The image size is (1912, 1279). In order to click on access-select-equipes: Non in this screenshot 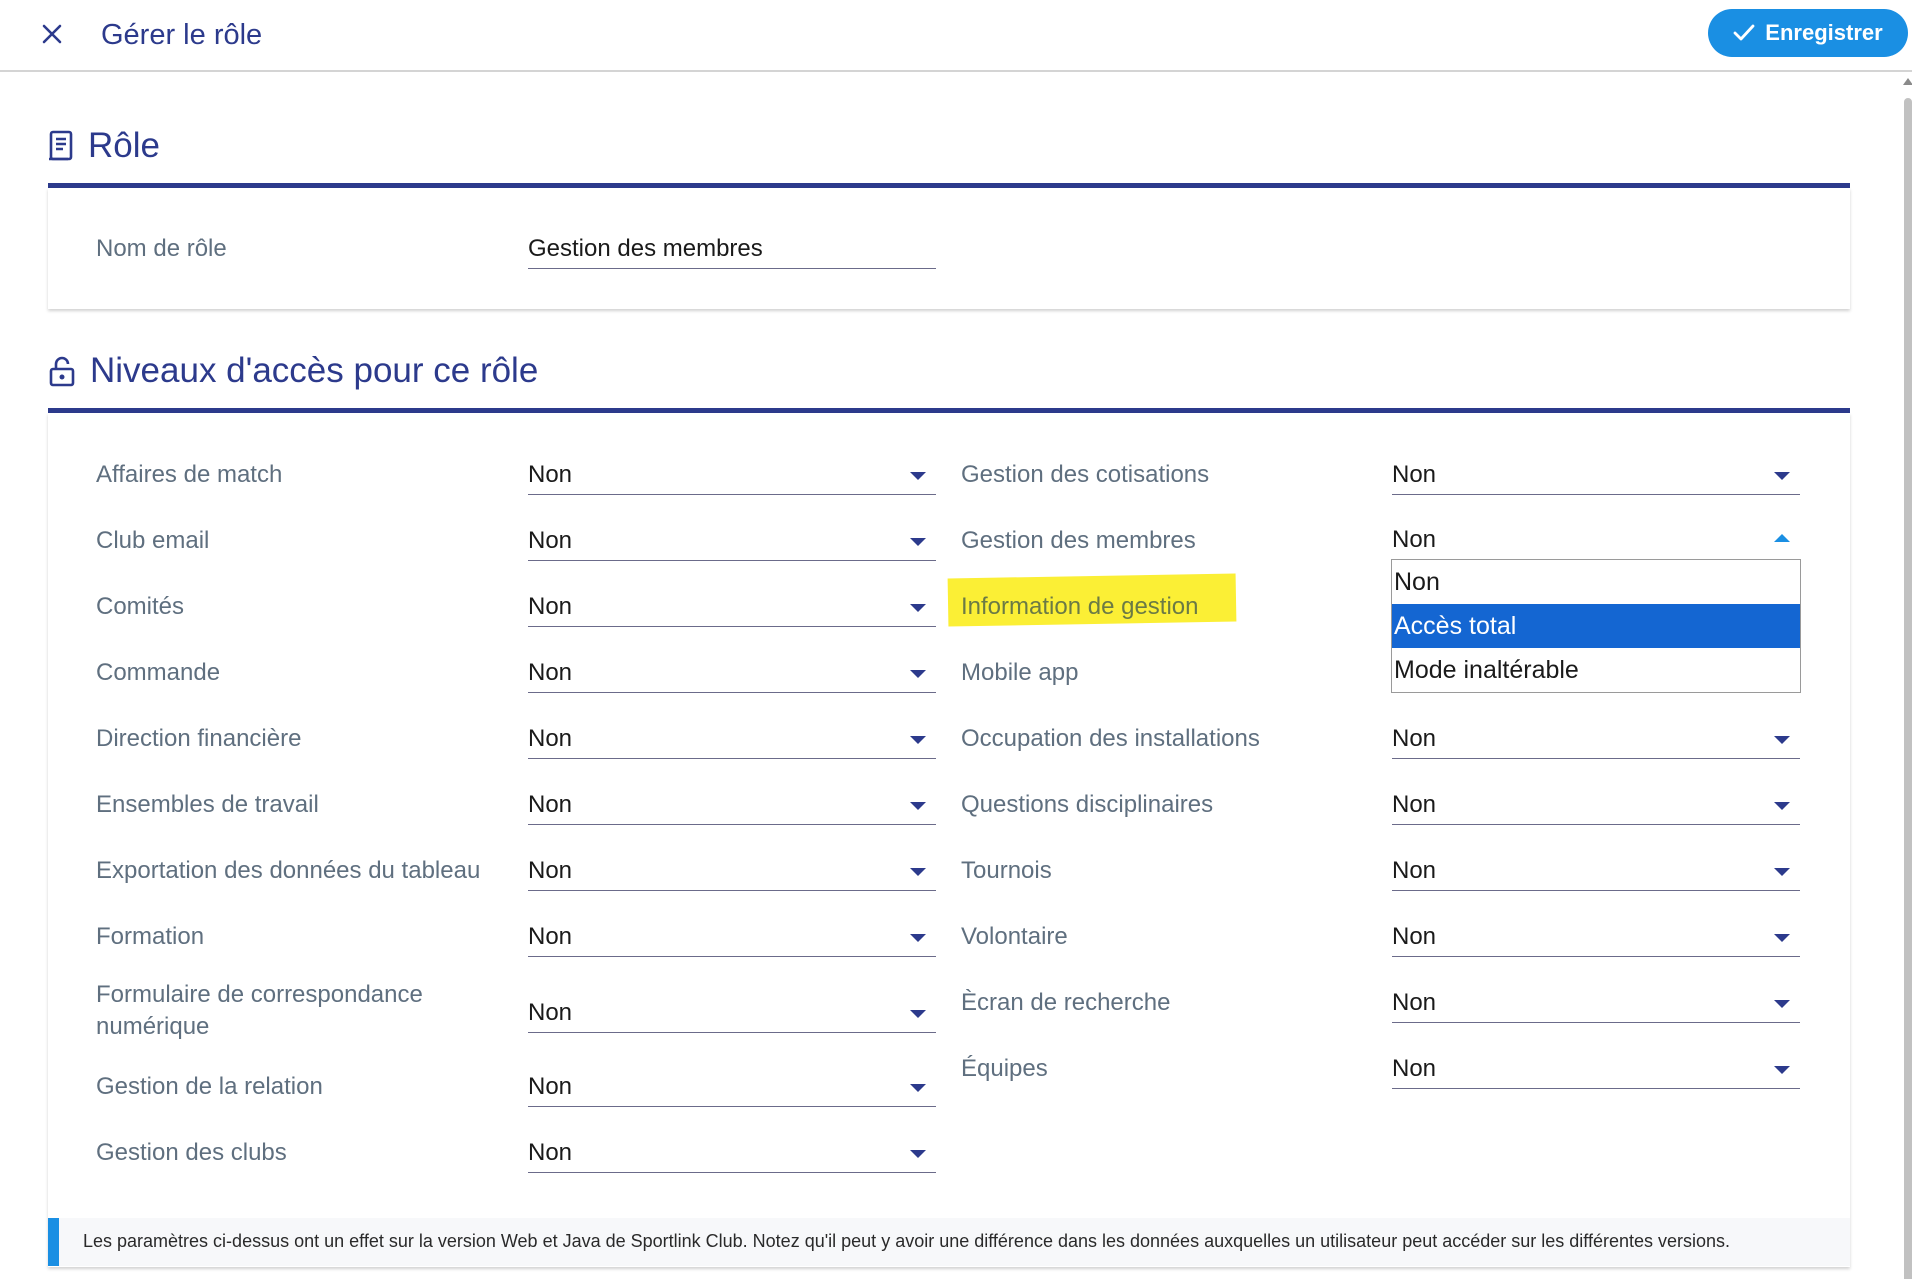, I will do `click(1596, 1069)`.